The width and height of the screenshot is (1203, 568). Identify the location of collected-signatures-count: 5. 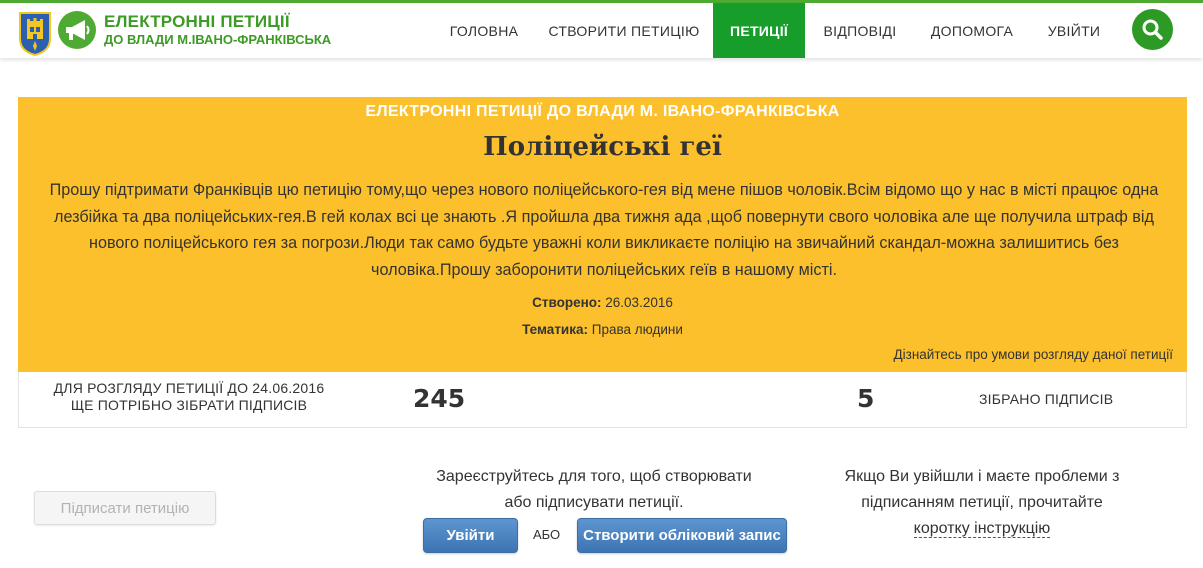
(866, 398).